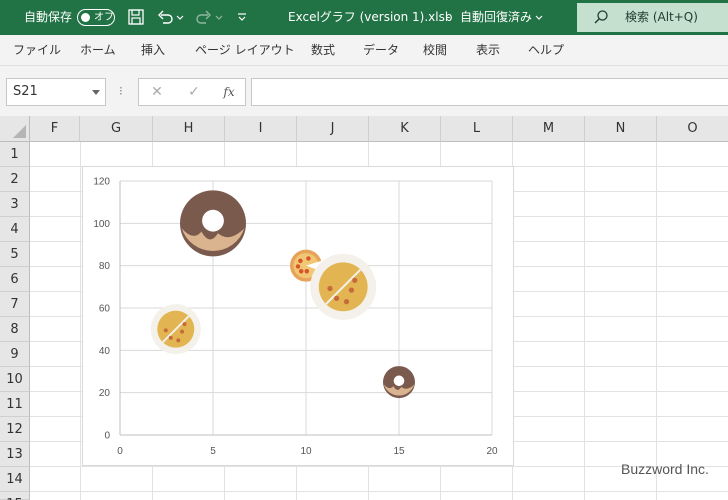 The width and height of the screenshot is (728, 500). Describe the element at coordinates (189, 129) in the screenshot. I see `column-header-h: H` at that location.